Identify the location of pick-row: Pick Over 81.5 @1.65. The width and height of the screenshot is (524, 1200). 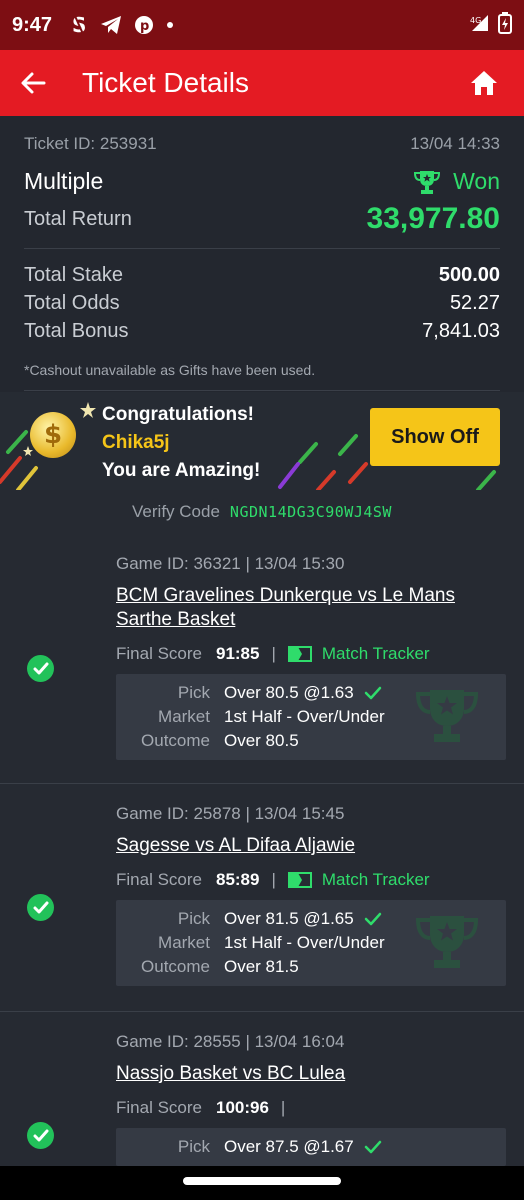
(249, 919).